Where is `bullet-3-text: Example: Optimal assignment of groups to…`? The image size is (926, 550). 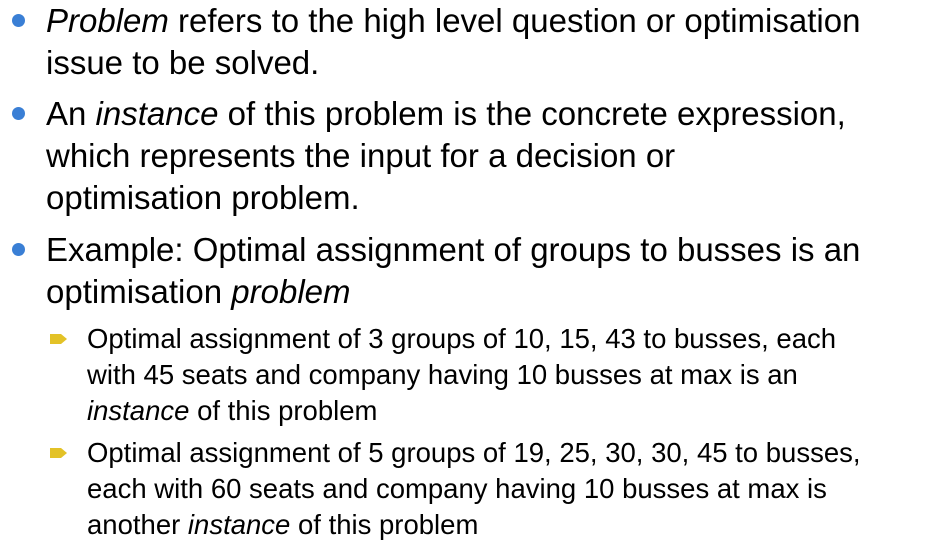
bullet-3-text: Example: Optimal assignment of groups to… is located at coordinates (453, 249).